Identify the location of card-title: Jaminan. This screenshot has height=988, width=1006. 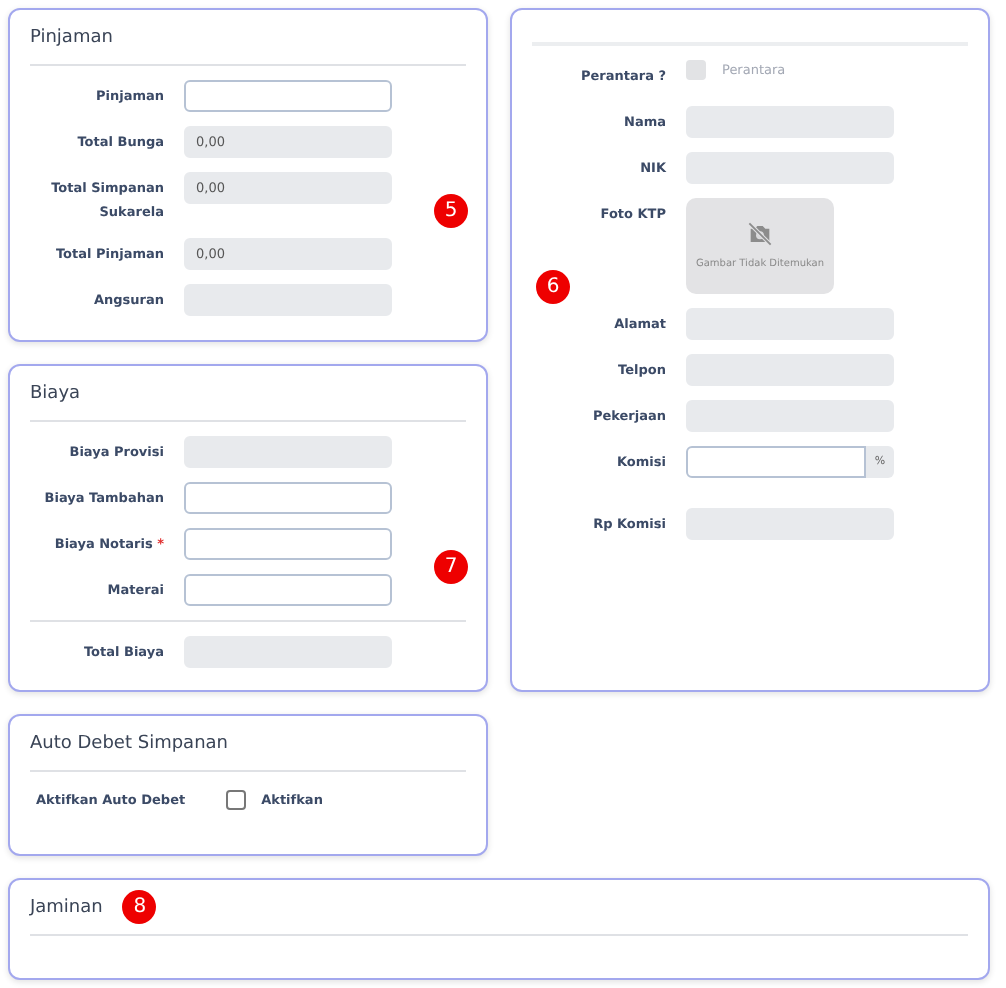
(66, 907).